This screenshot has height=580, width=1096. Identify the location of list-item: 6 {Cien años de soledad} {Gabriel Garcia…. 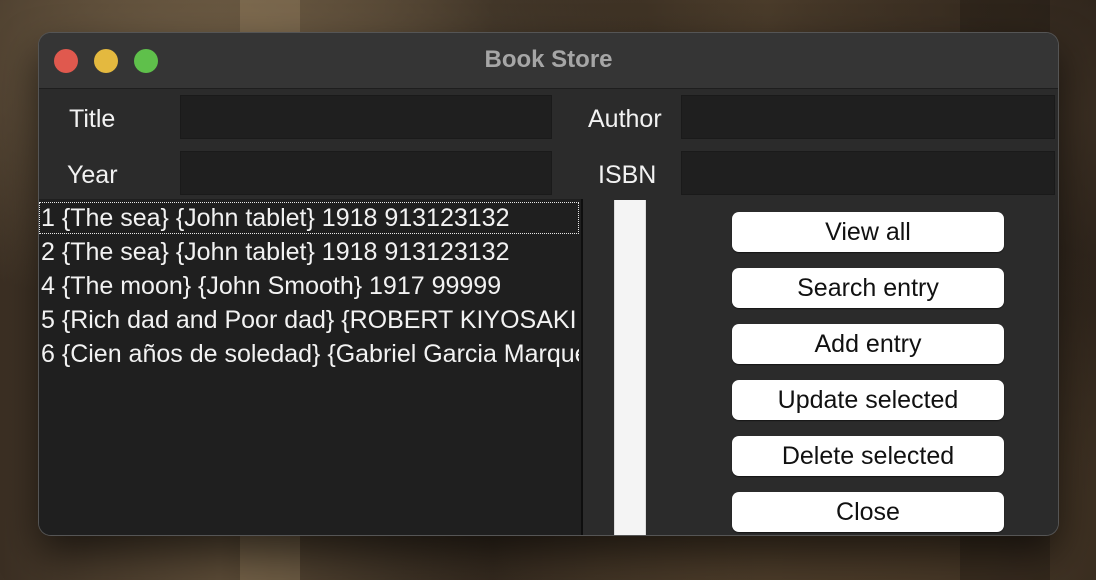
(309, 354).